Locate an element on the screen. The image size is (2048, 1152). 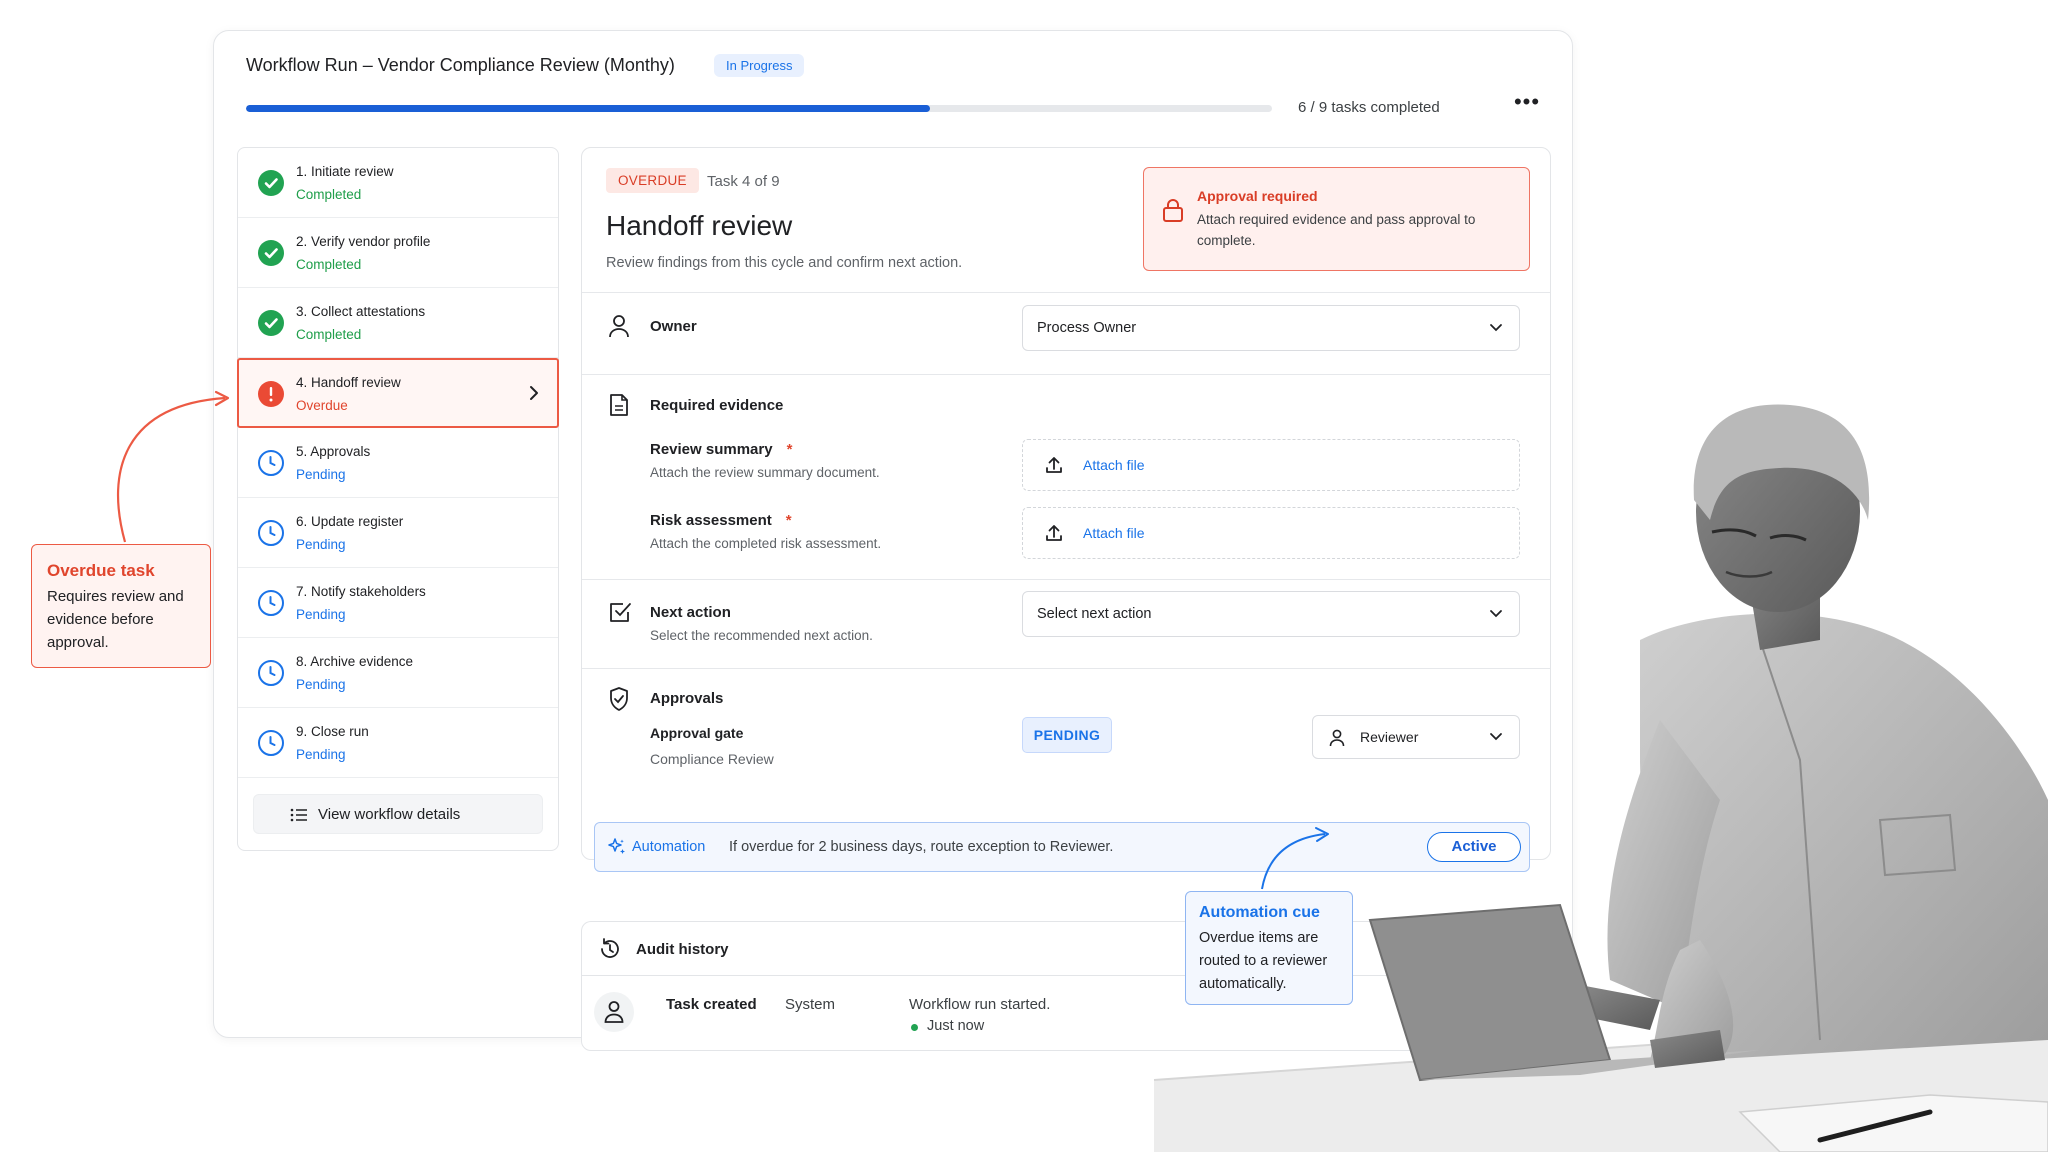
alert-title: Approval required is located at coordinates (1257, 196).